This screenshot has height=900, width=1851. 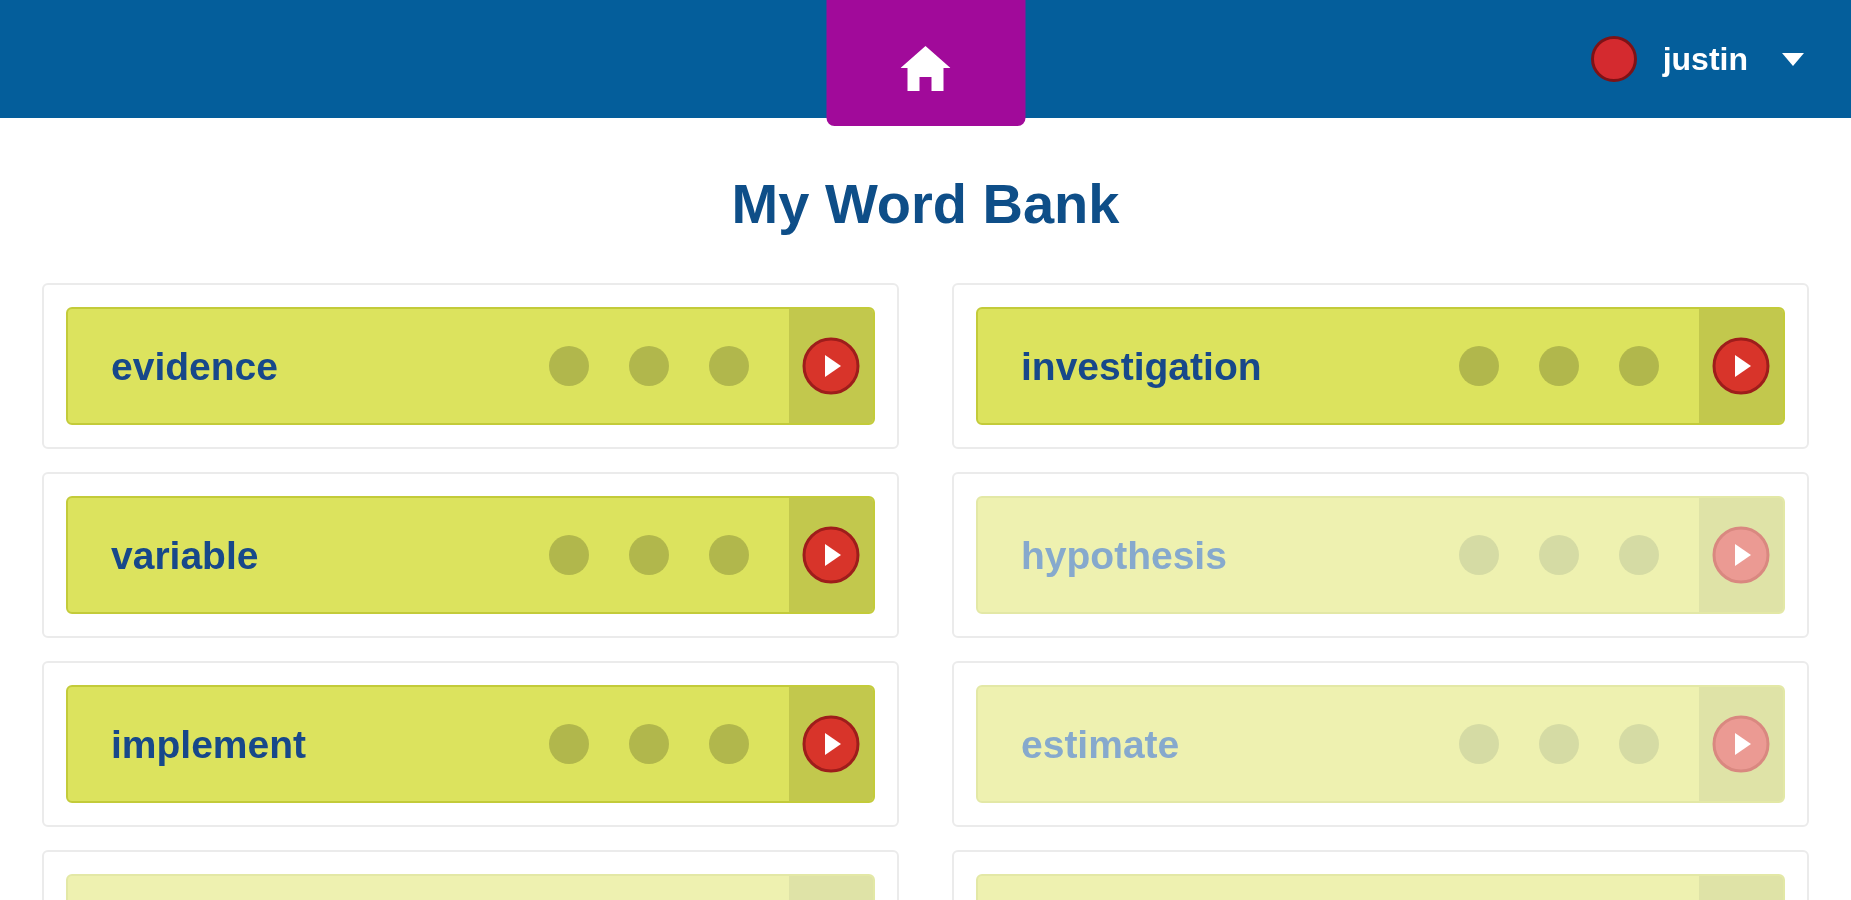 I want to click on home-tab, so click(x=925, y=63).